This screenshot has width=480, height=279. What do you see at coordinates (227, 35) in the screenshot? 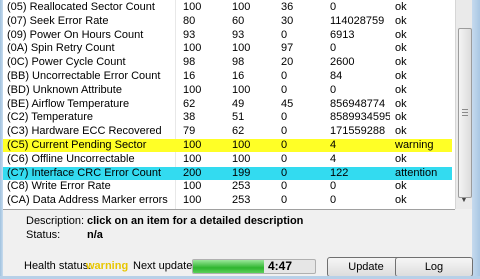
I see `table-row: (09) Power On Hours Count 93 93 0 6913 ok` at bounding box center [227, 35].